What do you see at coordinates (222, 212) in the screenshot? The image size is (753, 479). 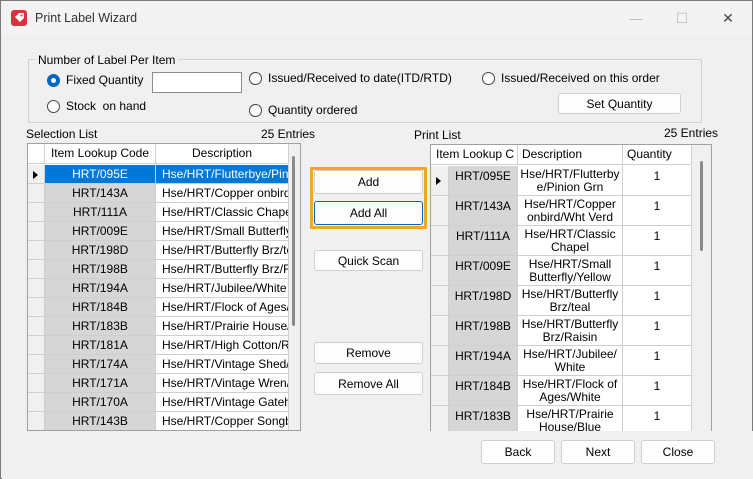 I see `description-cell: Hse/HRT/Classic Chape` at bounding box center [222, 212].